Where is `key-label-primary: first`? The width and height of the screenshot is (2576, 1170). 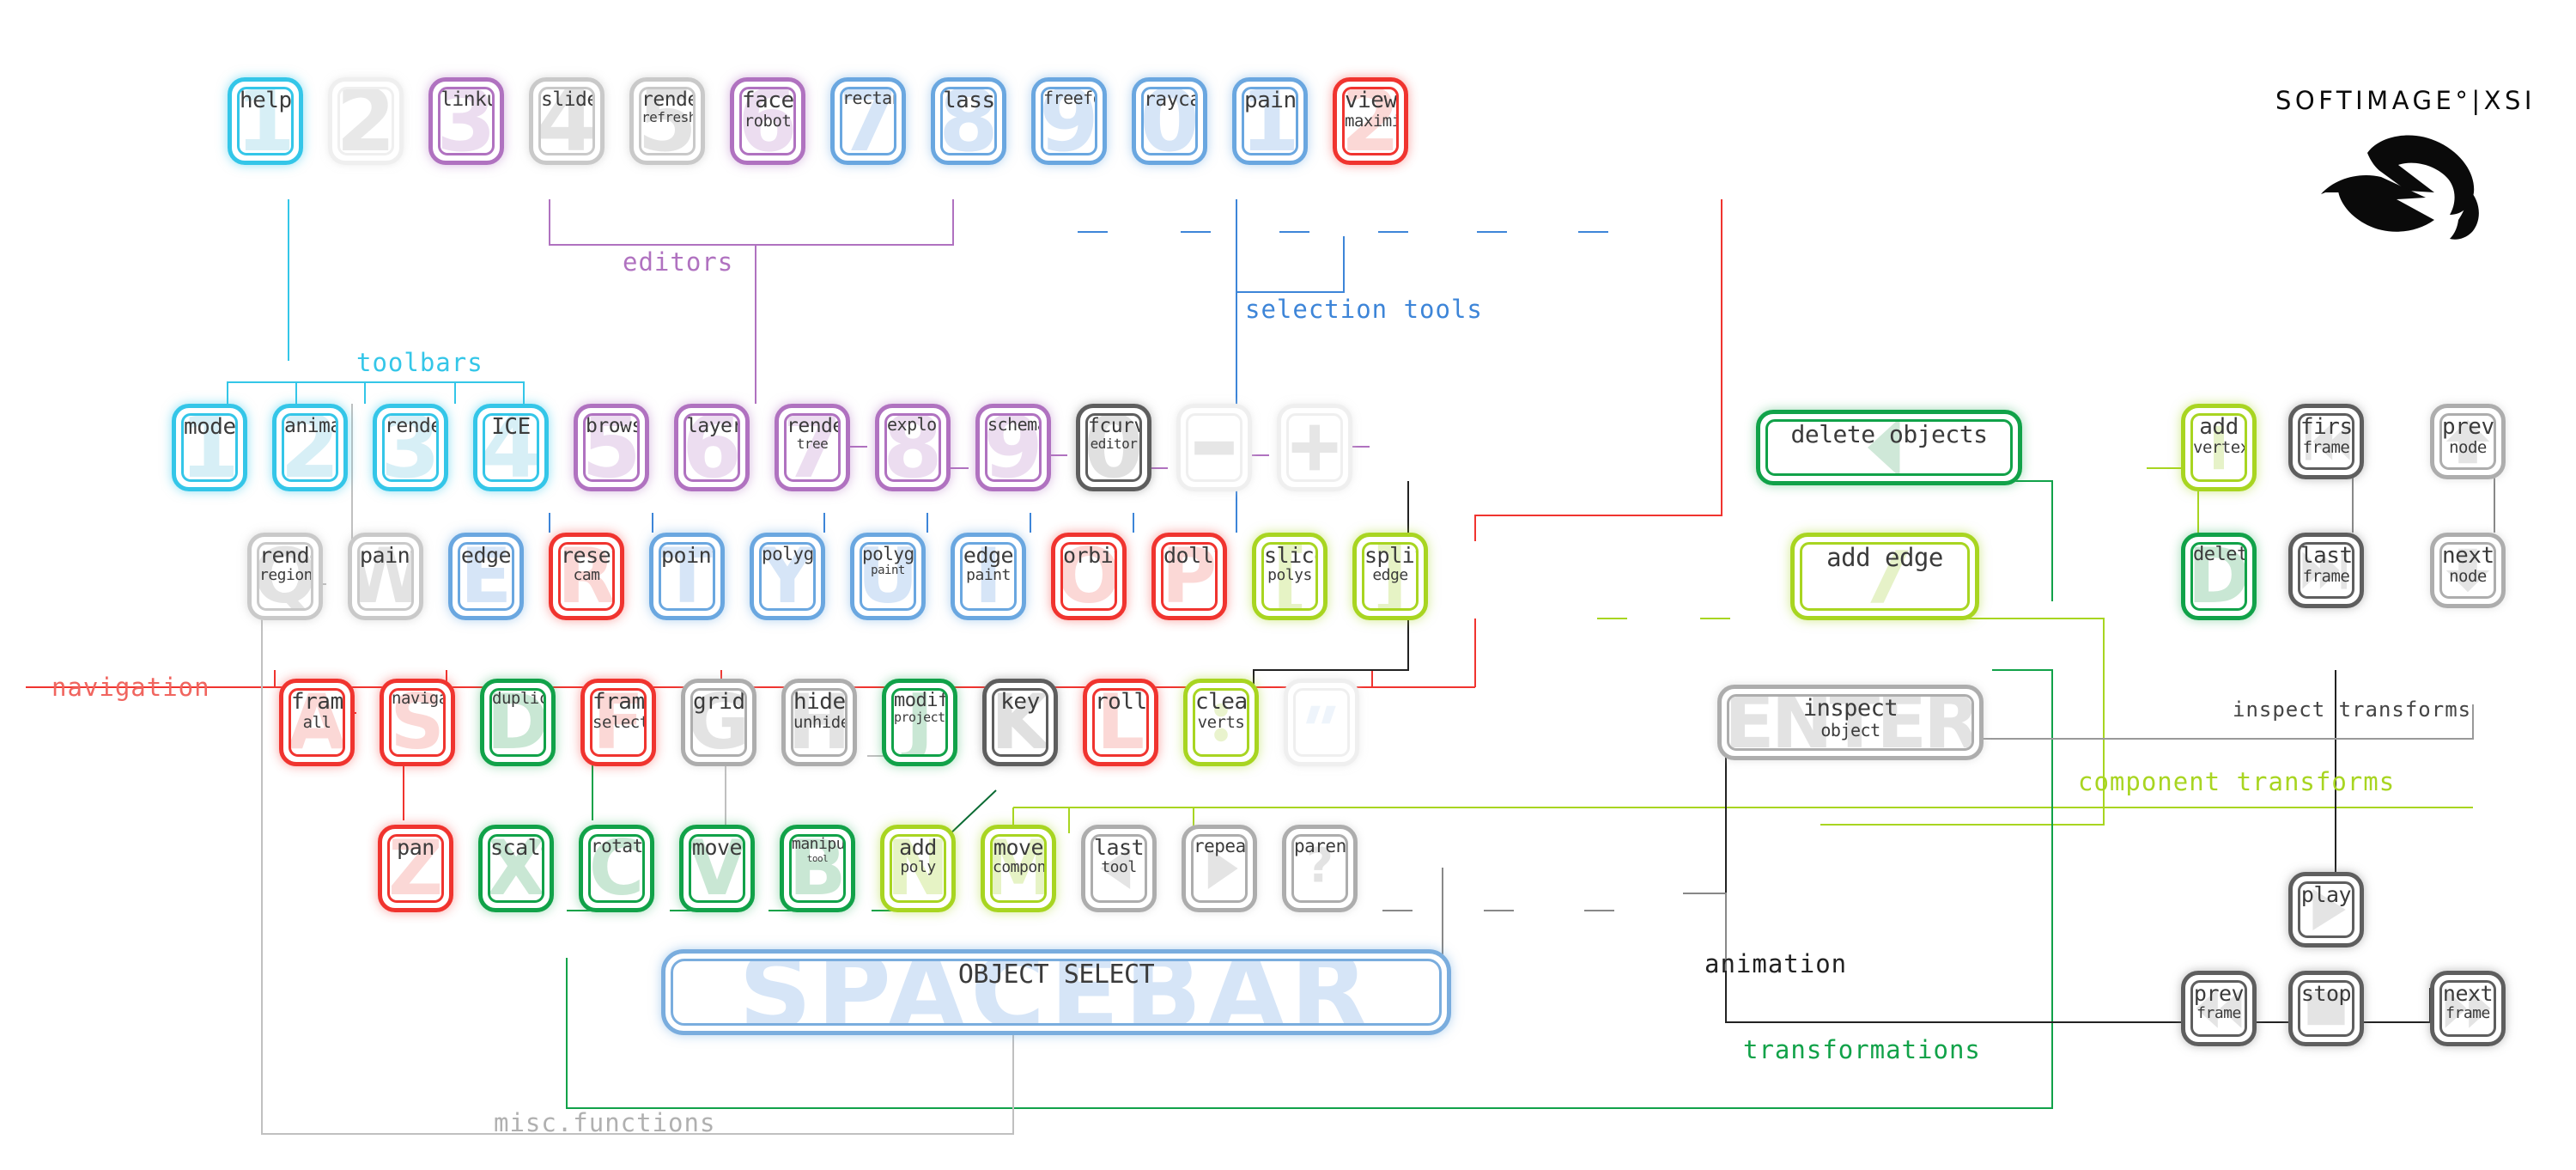 key-label-primary: first is located at coordinates (2326, 427).